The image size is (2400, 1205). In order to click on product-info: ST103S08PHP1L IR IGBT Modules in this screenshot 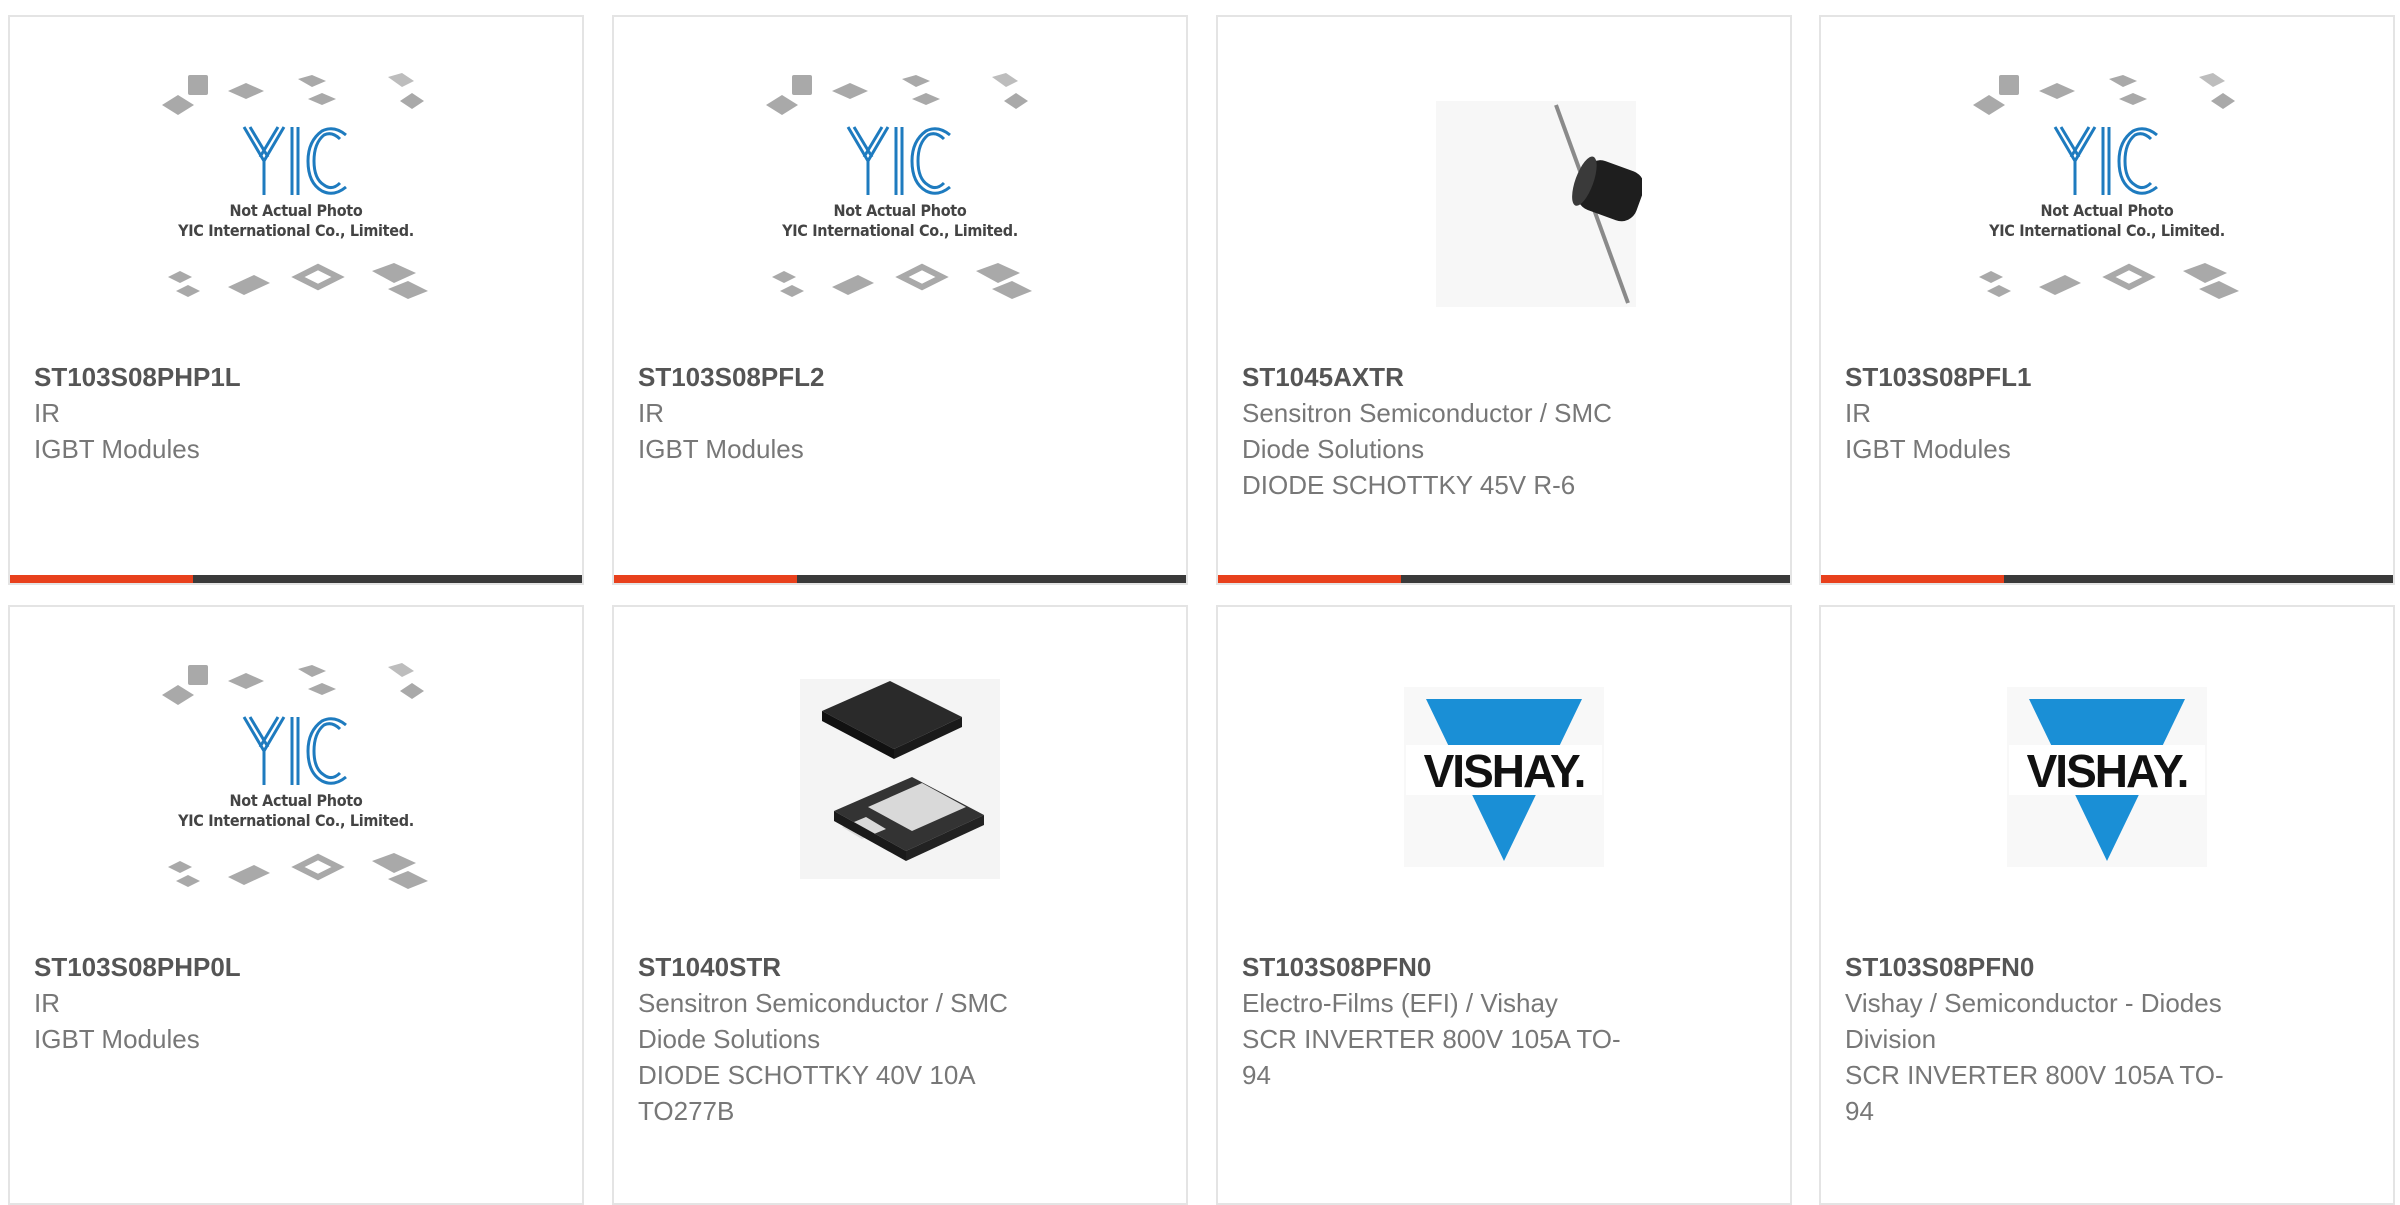, I will do `click(269, 413)`.